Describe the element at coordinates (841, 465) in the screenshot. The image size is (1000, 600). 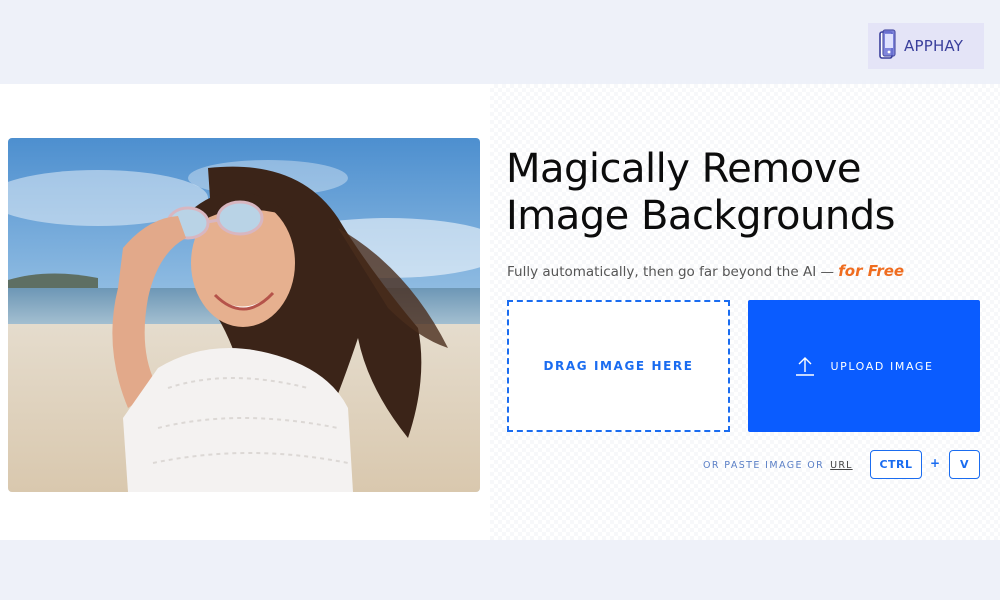
I see `paste-url-link: URL` at that location.